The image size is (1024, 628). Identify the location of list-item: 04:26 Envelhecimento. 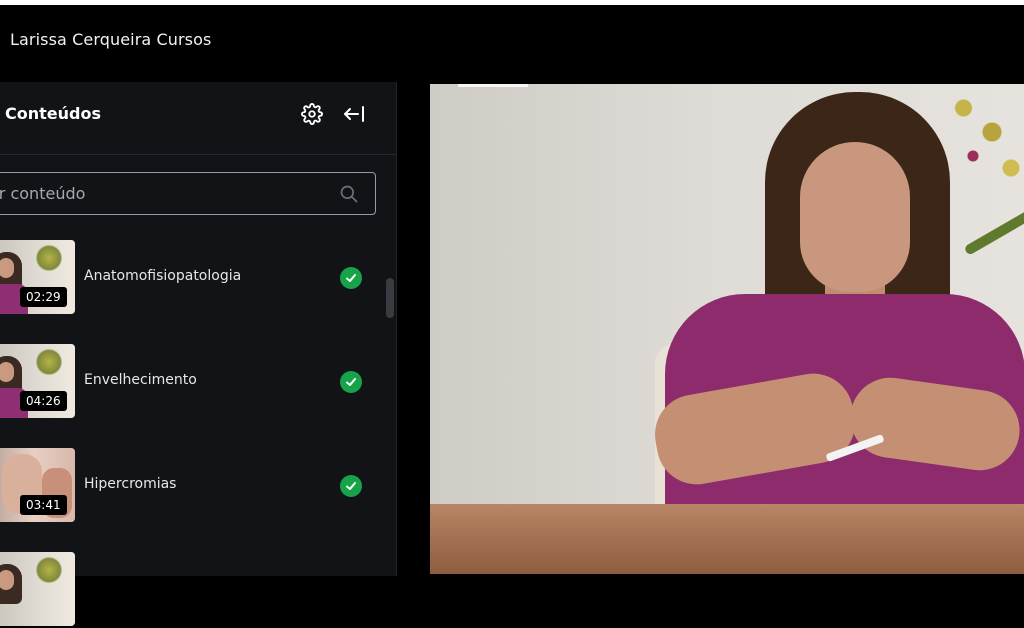
(192, 382).